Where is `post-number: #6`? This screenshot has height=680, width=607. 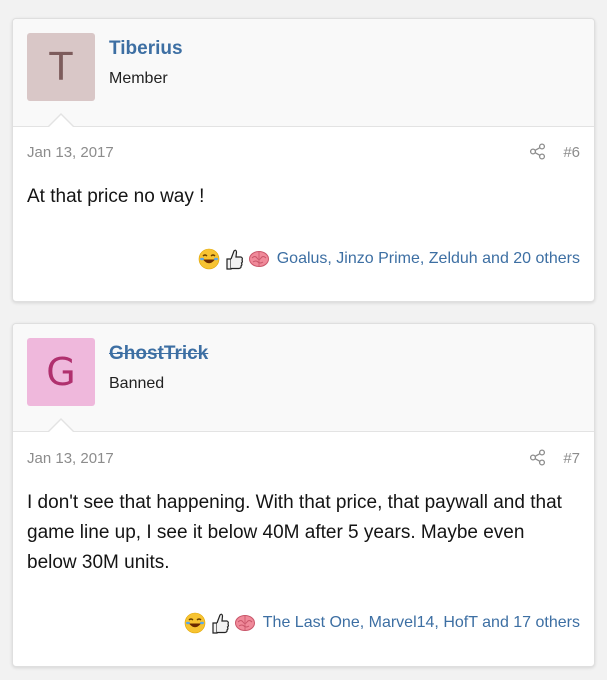
post-number: #6 is located at coordinates (571, 152).